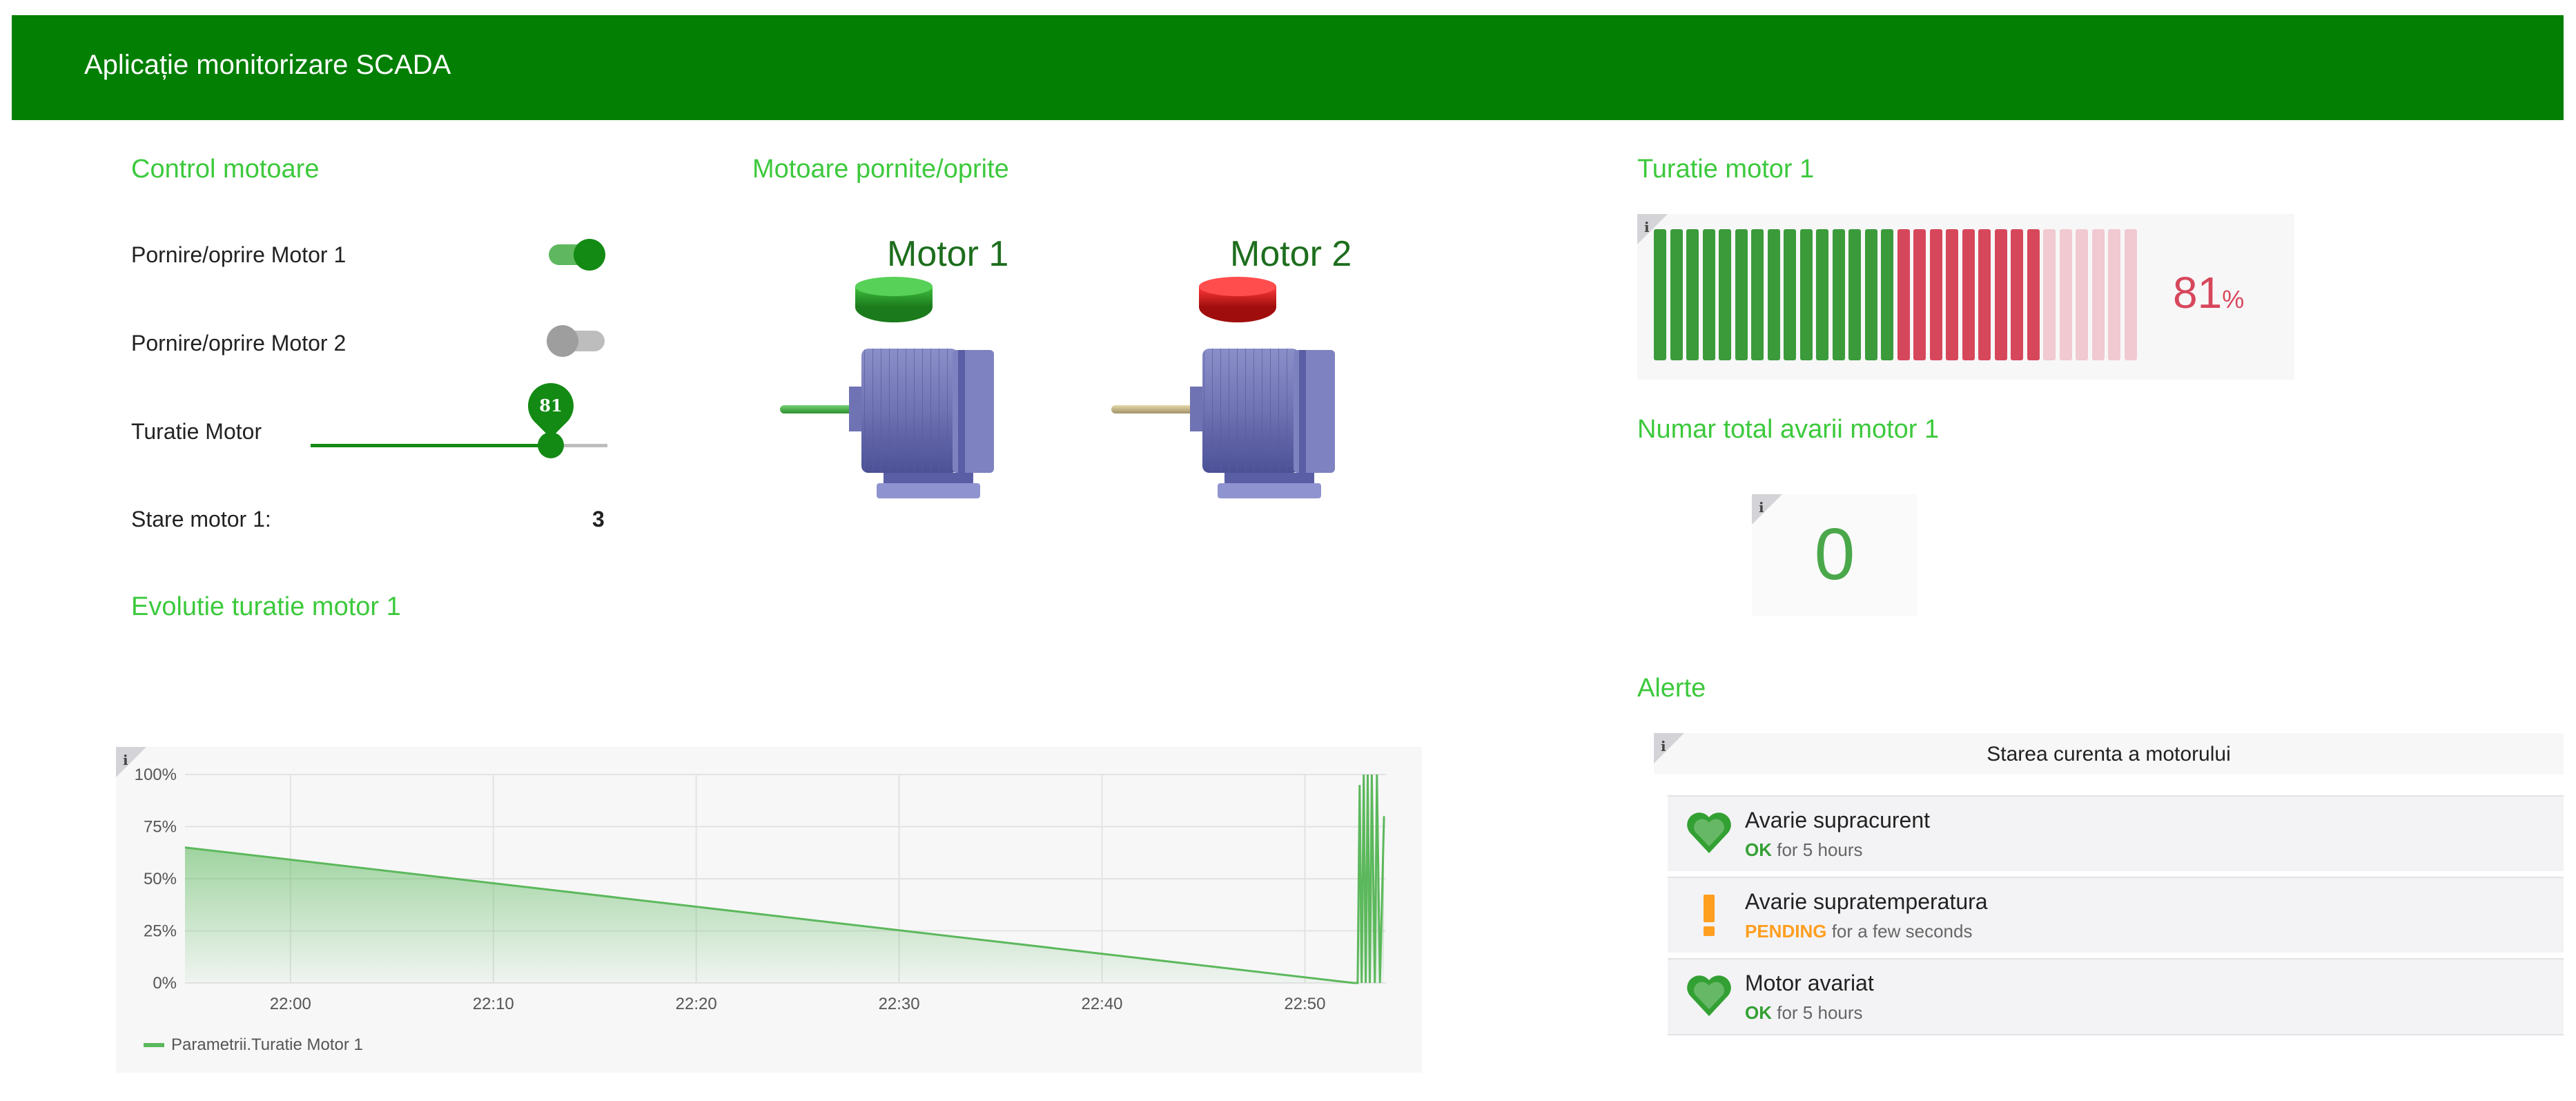  What do you see at coordinates (2198, 293) in the screenshot?
I see `gauge-value: 81` at bounding box center [2198, 293].